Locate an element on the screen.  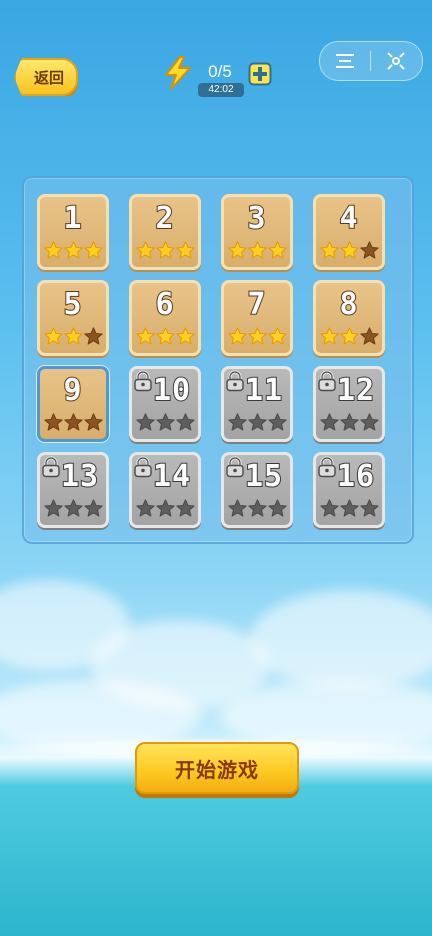
level-number: 8 is located at coordinates (348, 305).